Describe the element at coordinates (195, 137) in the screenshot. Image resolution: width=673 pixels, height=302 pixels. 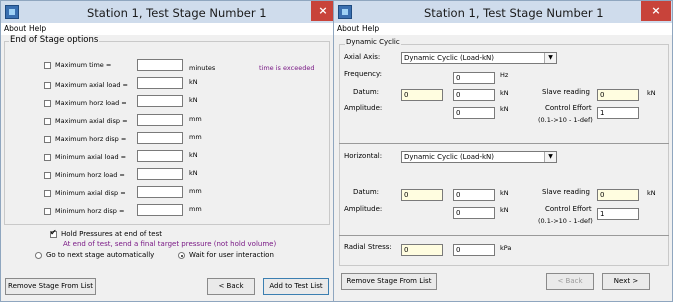
I see `max-horz-disp-unit: mm` at that location.